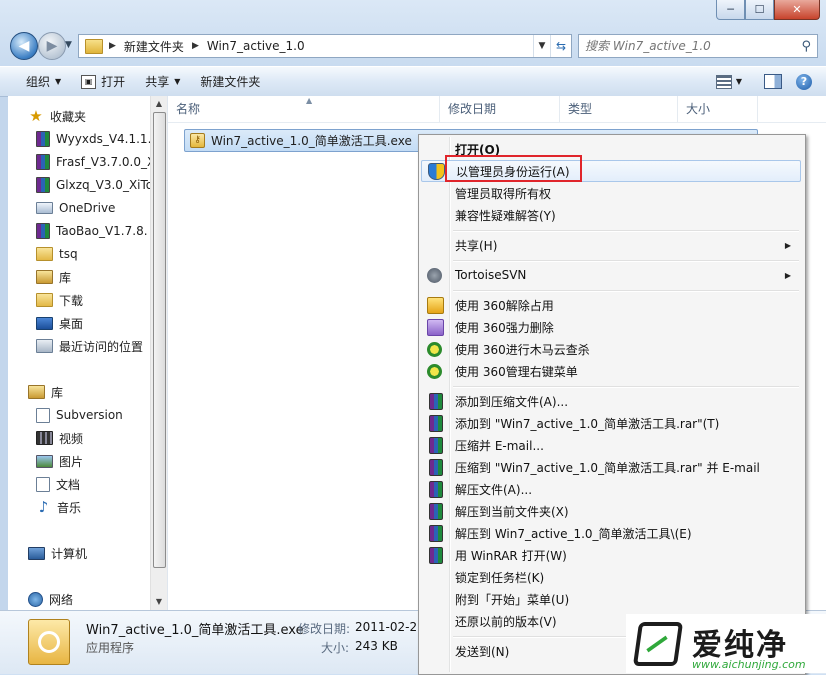  Describe the element at coordinates (797, 10) in the screenshot. I see `close-button: ✕` at that location.